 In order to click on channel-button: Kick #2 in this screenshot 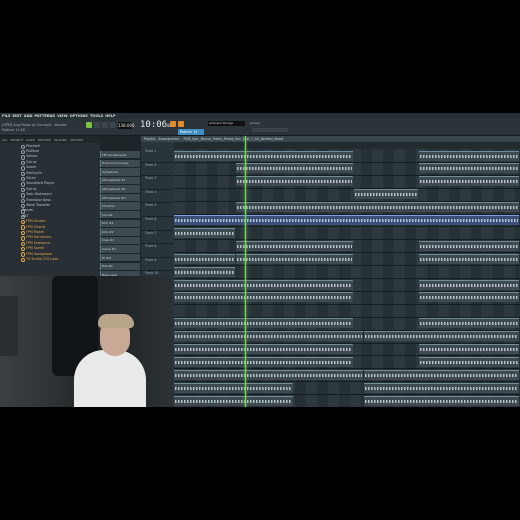, I will do `click(120, 232)`.